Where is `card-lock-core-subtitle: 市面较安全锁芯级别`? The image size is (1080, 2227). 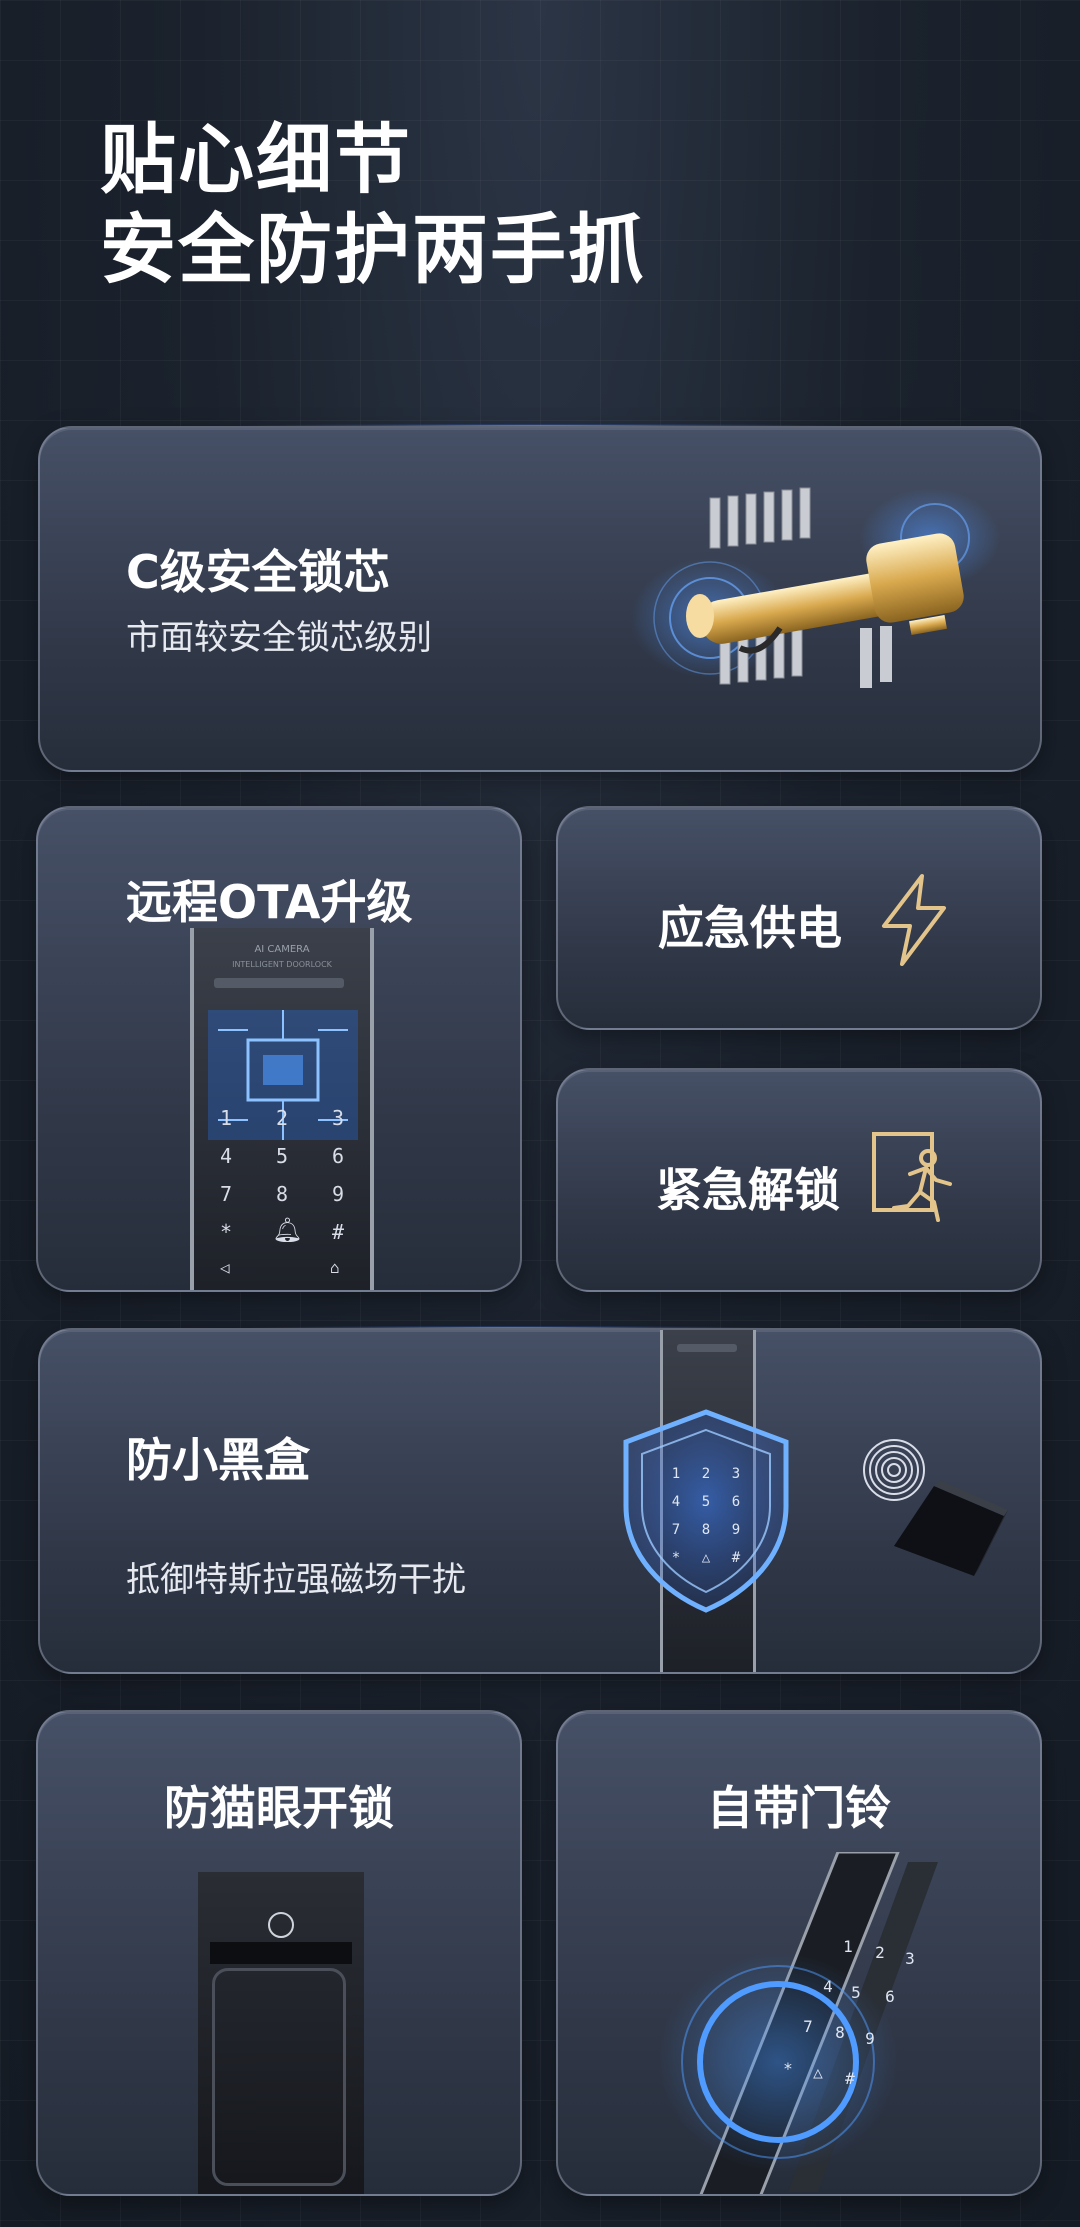 card-lock-core-subtitle: 市面较安全锁芯级别 is located at coordinates (279, 638).